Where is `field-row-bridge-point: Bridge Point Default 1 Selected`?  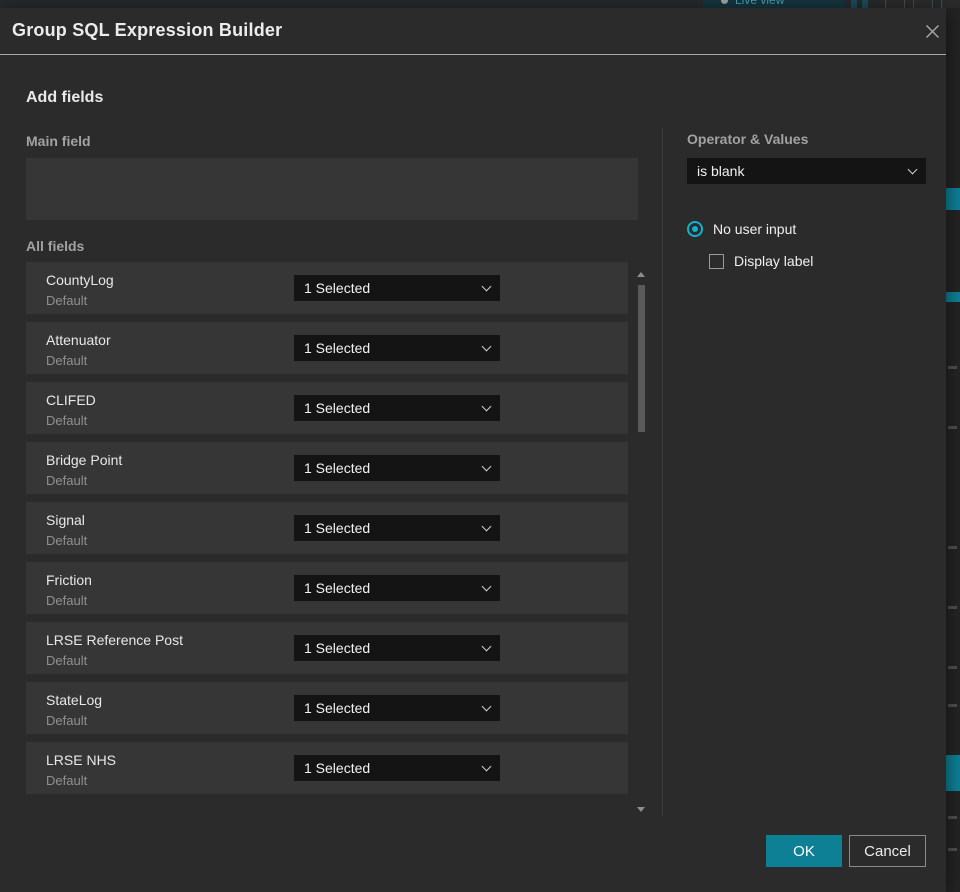
field-row-bridge-point: Bridge Point Default 1 Selected is located at coordinates (327, 468).